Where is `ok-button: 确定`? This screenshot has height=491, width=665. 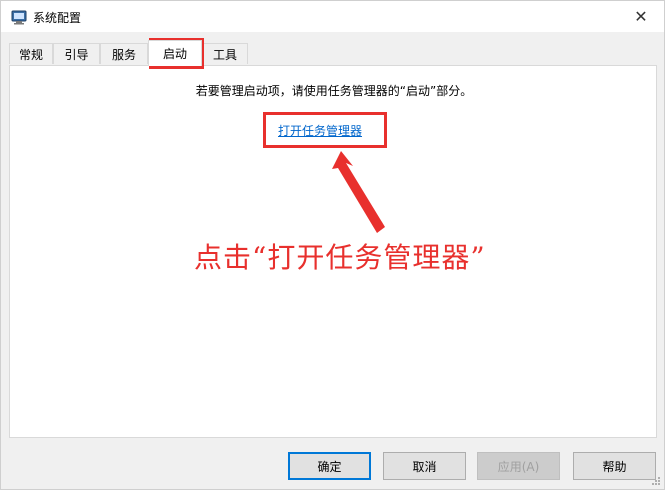 ok-button: 确定 is located at coordinates (329, 466).